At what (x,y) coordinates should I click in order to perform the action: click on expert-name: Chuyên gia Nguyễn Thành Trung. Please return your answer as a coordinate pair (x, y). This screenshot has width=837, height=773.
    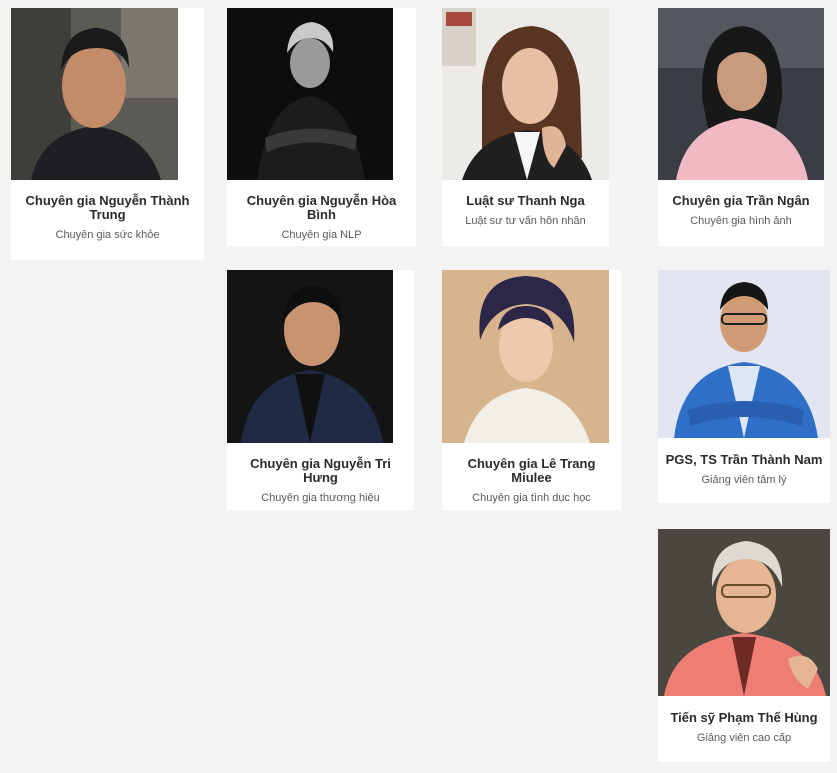
    Looking at the image, I should click on (107, 208).